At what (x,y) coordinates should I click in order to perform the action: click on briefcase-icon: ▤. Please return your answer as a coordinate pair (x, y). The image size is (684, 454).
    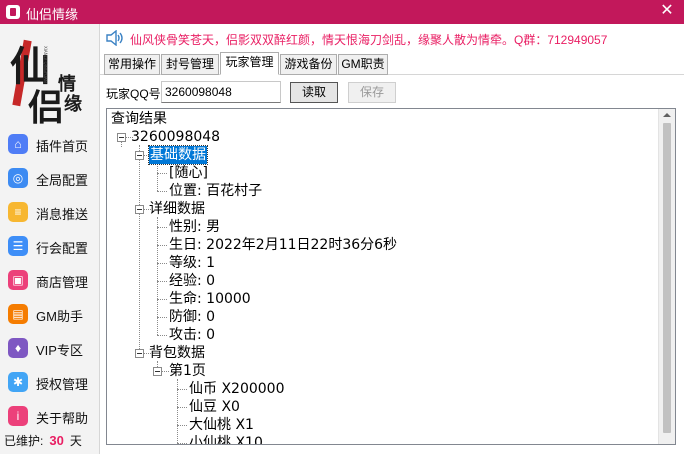
    Looking at the image, I should click on (18, 314).